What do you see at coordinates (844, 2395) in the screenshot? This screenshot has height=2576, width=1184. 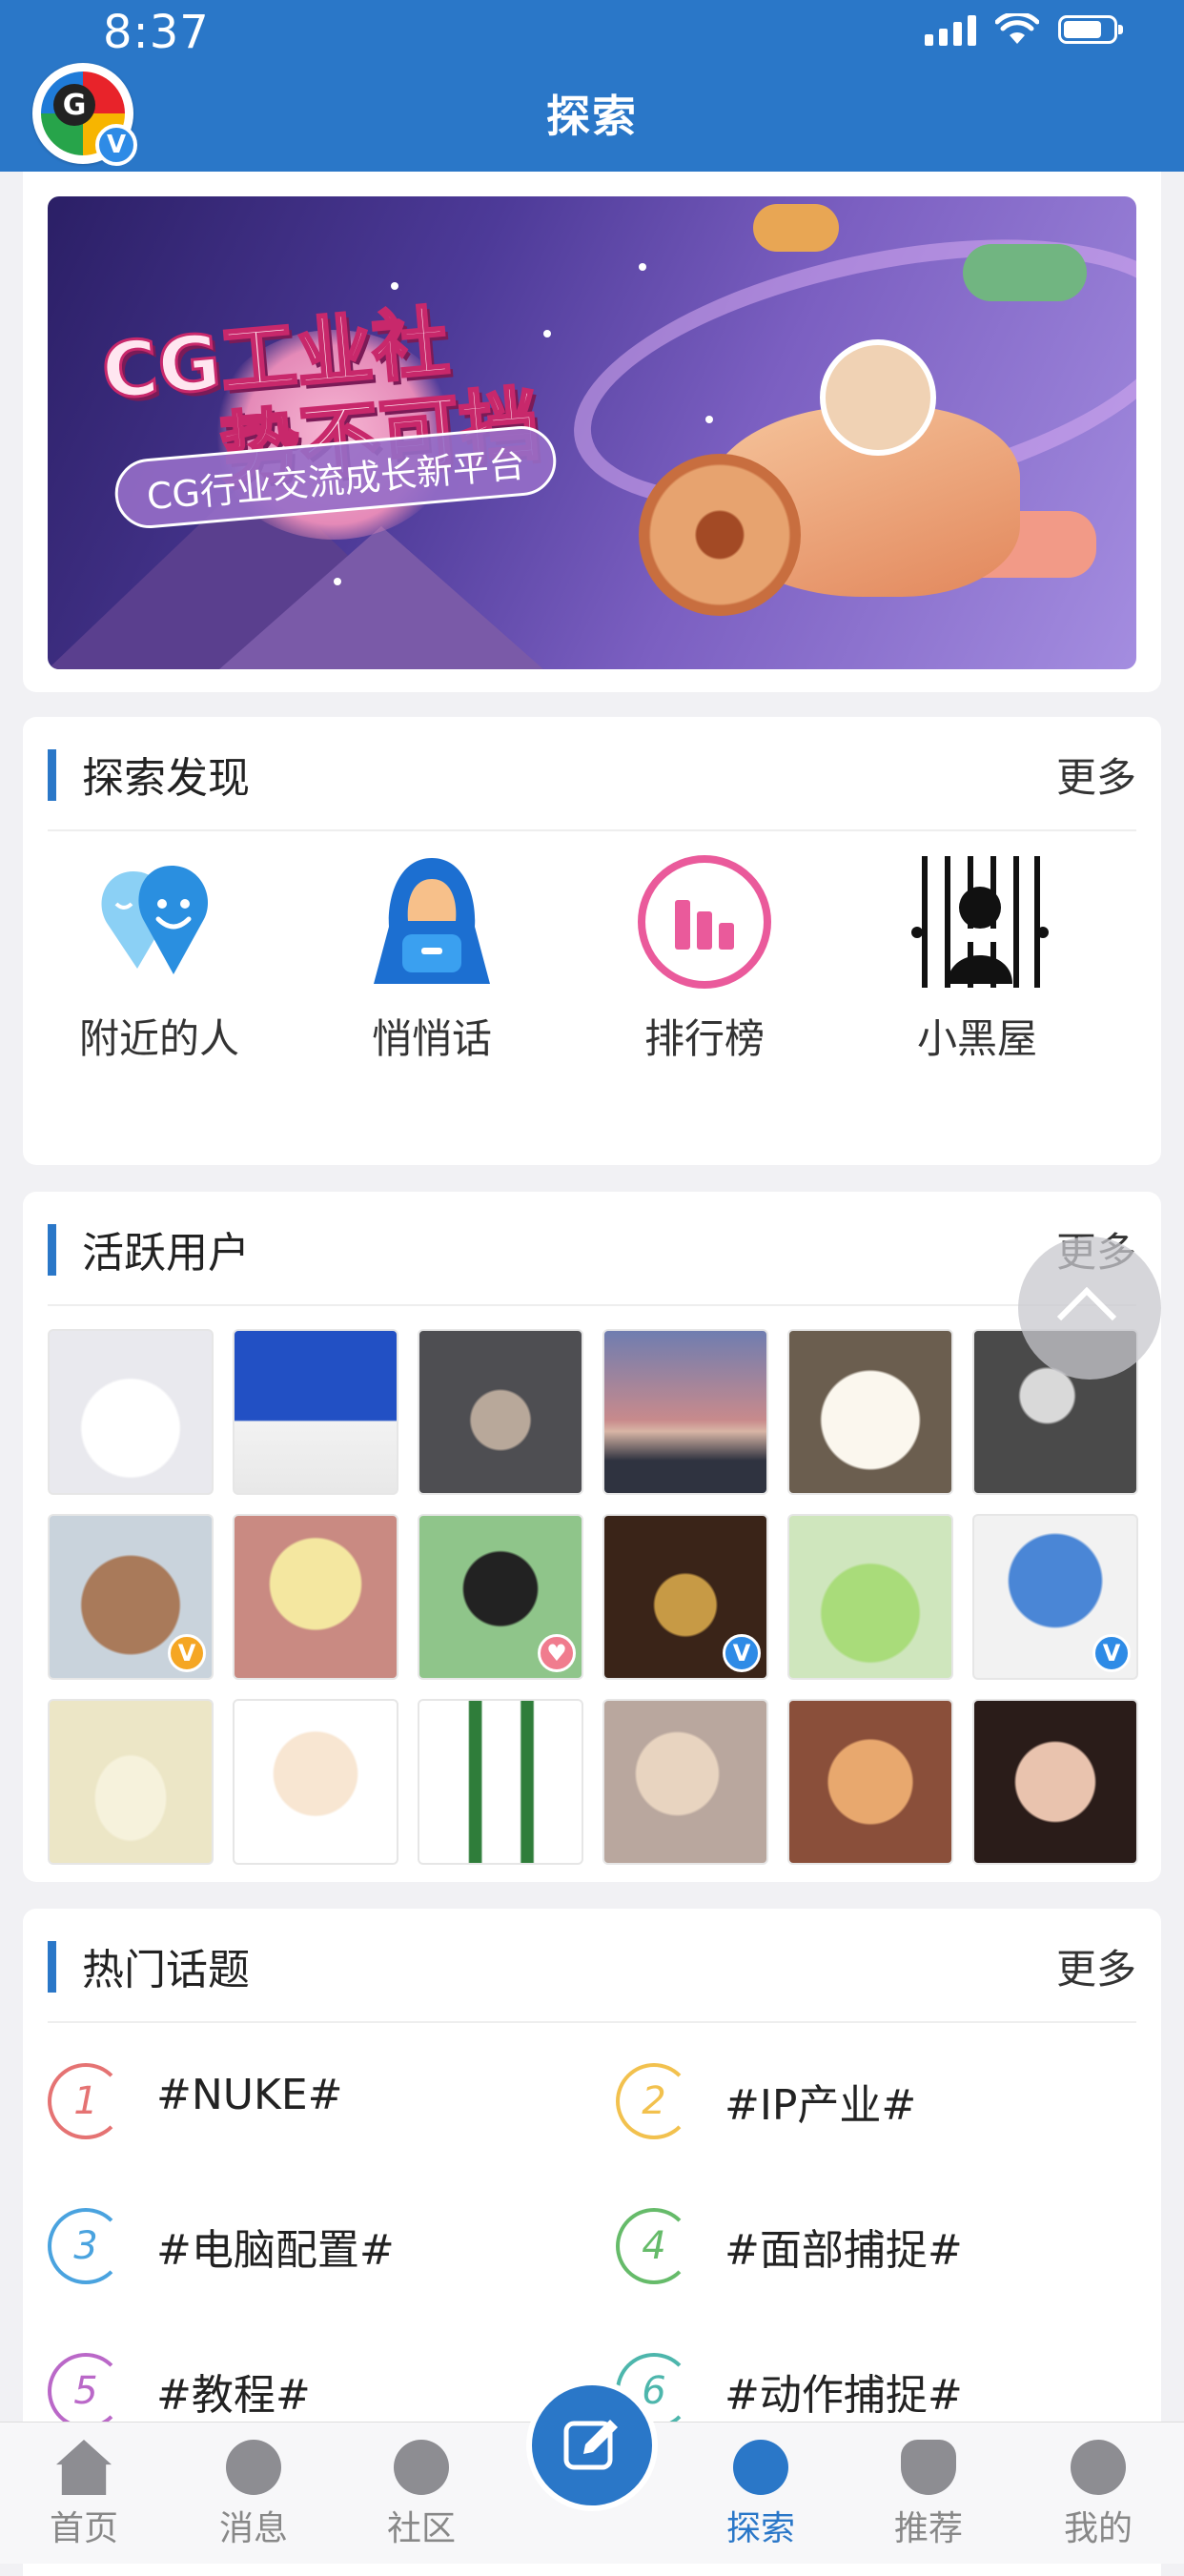 I see `topic-label: #动作捕捉#` at bounding box center [844, 2395].